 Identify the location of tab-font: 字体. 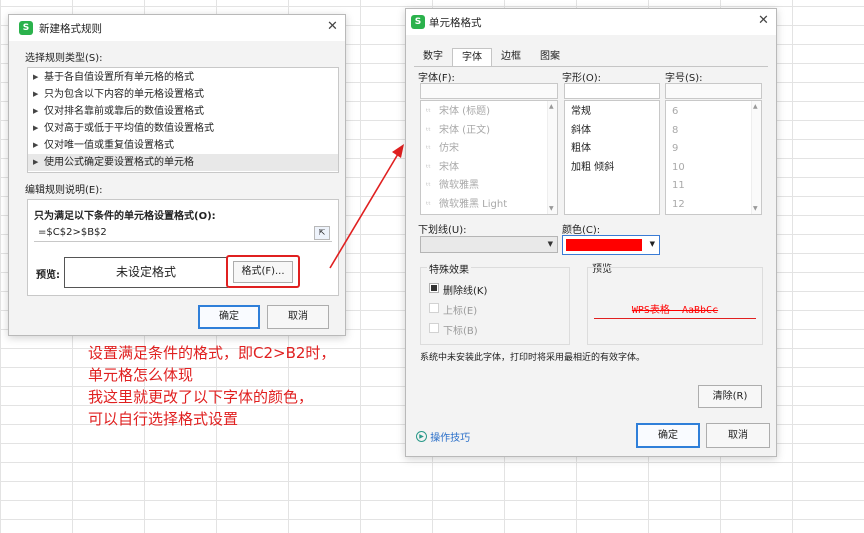
(472, 57).